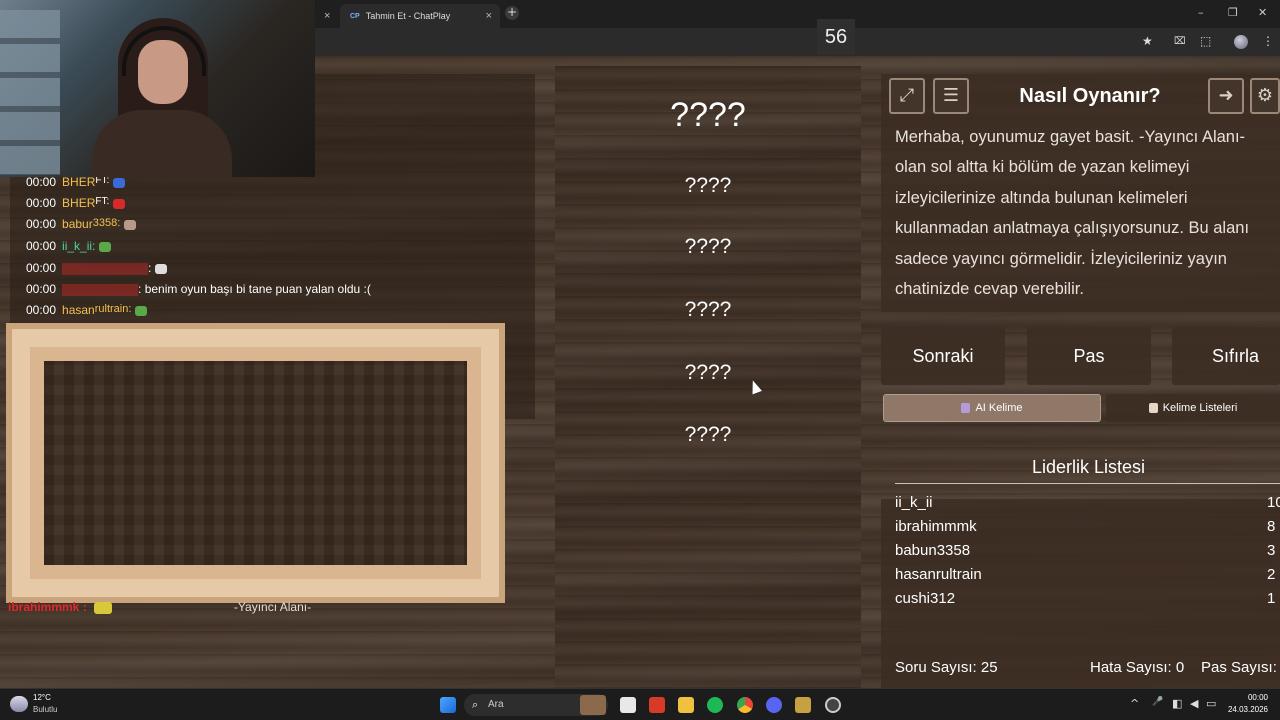 The image size is (1280, 720). Describe the element at coordinates (1088, 467) in the screenshot. I see `leaderboard-title: Liderlik Listesi` at that location.